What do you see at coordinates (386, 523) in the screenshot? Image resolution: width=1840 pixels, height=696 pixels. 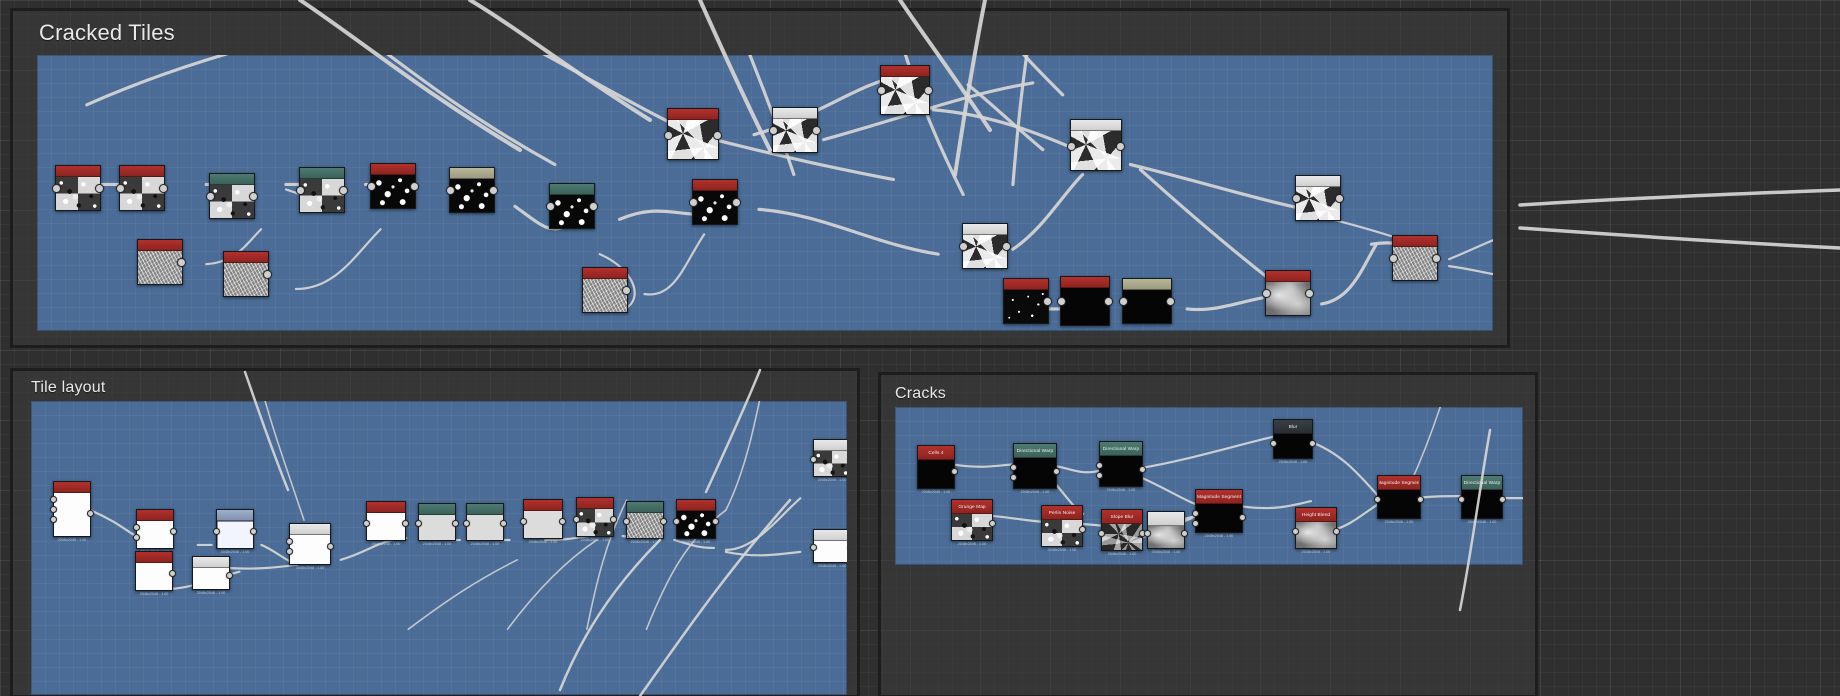 I see `node-blur-a: 2048x2048 - 1.00` at bounding box center [386, 523].